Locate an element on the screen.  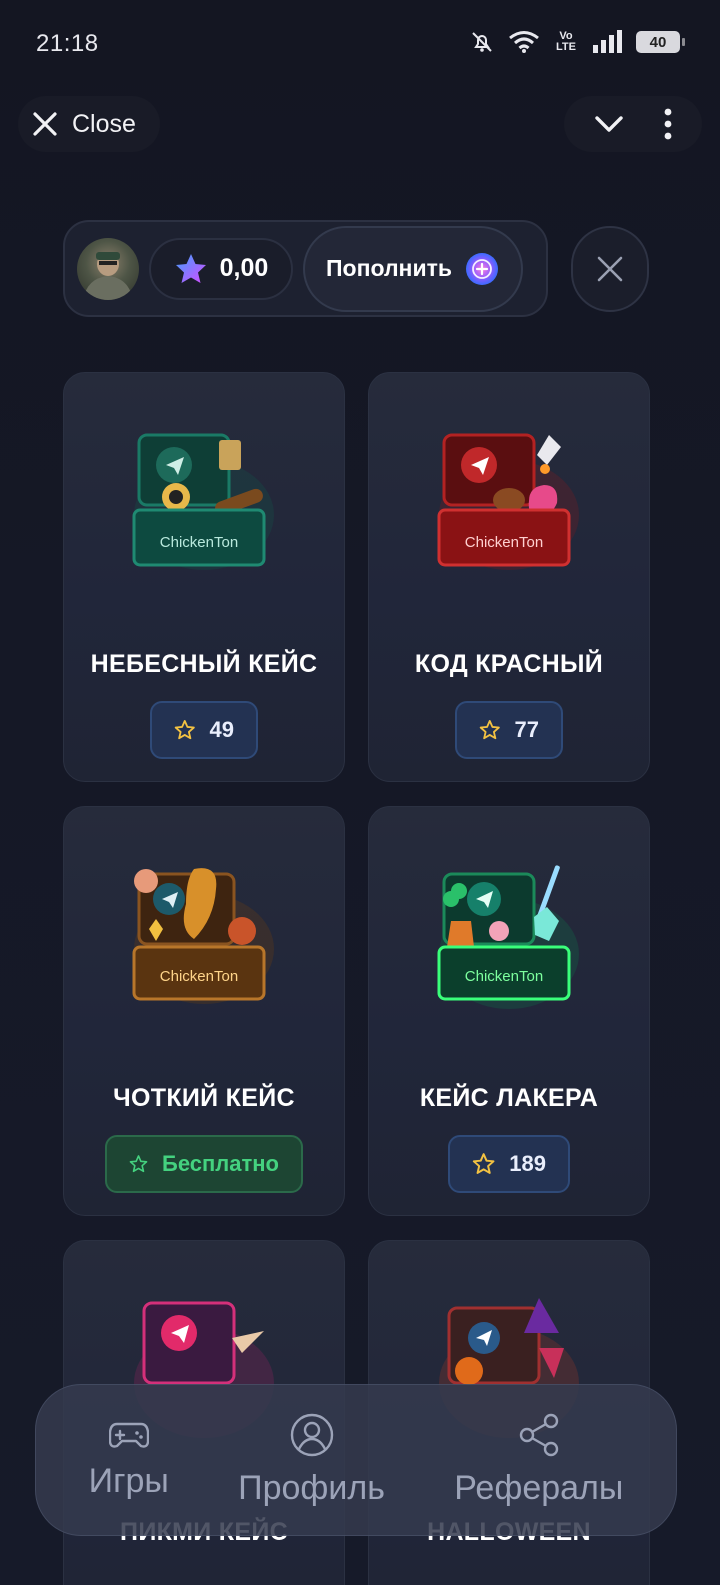
volte-indicator: Vo LTE is located at coordinates (566, 41).